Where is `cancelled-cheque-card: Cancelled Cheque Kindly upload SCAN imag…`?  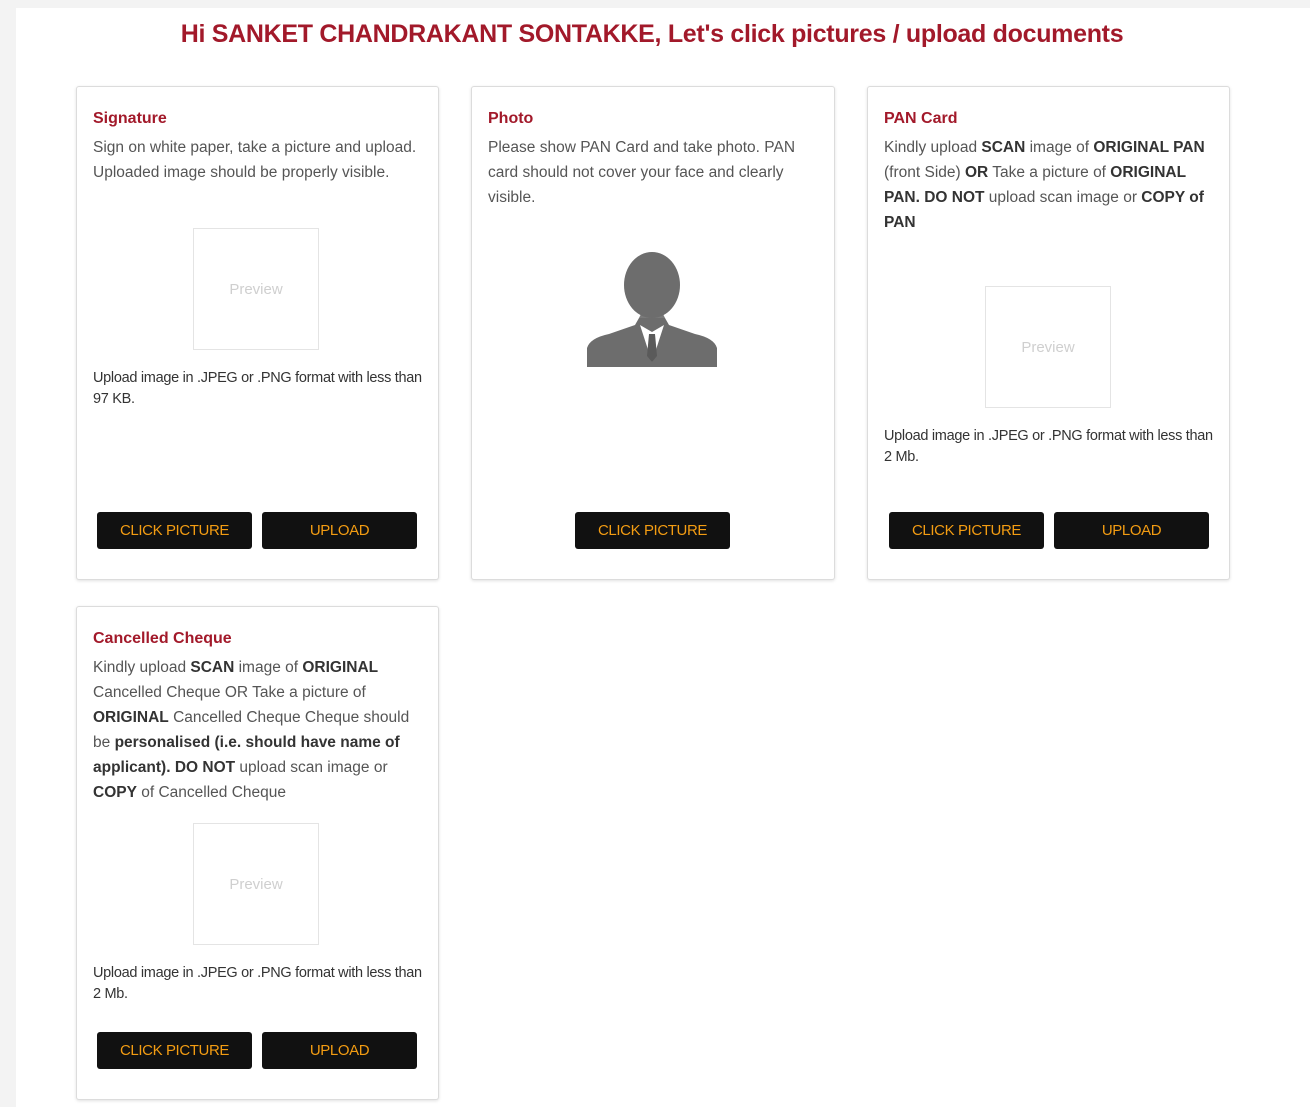
cancelled-cheque-card: Cancelled Cheque Kindly upload SCAN imag… is located at coordinates (257, 853).